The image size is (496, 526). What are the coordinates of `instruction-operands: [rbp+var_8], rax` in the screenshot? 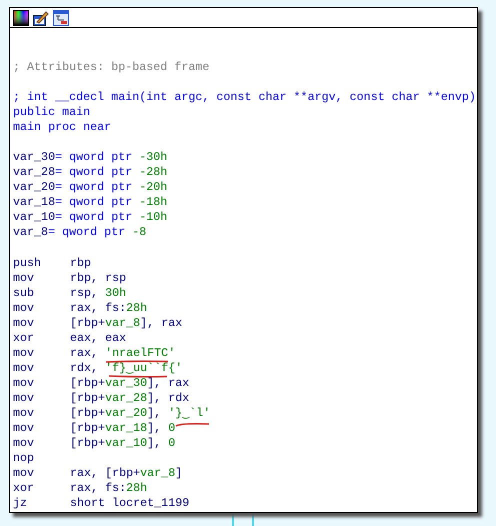 It's located at (126, 322).